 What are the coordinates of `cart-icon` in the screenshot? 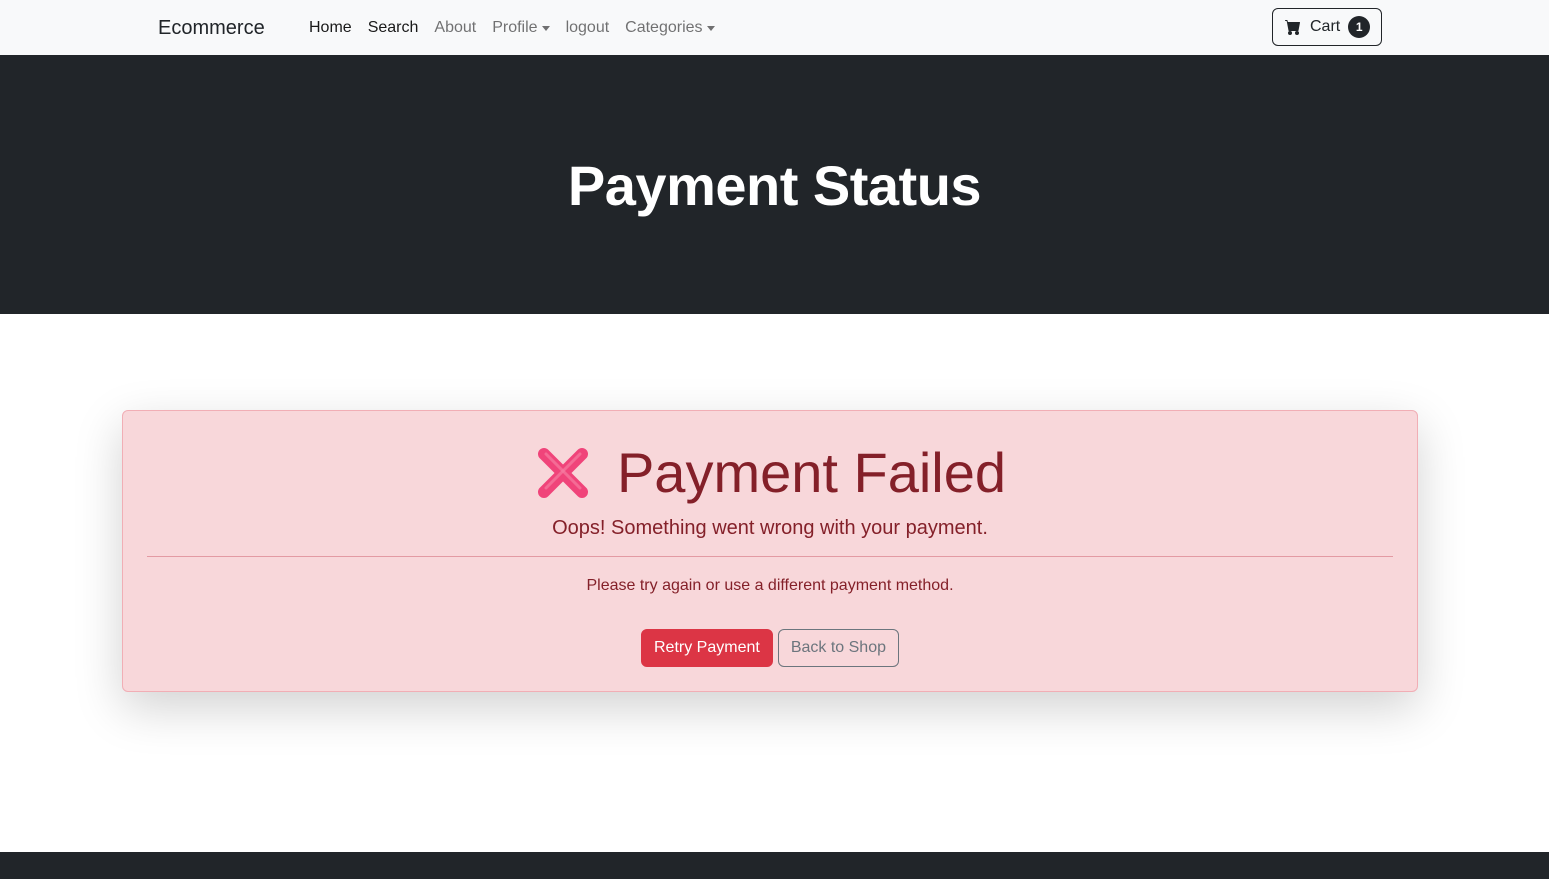 It's located at (1292, 27).